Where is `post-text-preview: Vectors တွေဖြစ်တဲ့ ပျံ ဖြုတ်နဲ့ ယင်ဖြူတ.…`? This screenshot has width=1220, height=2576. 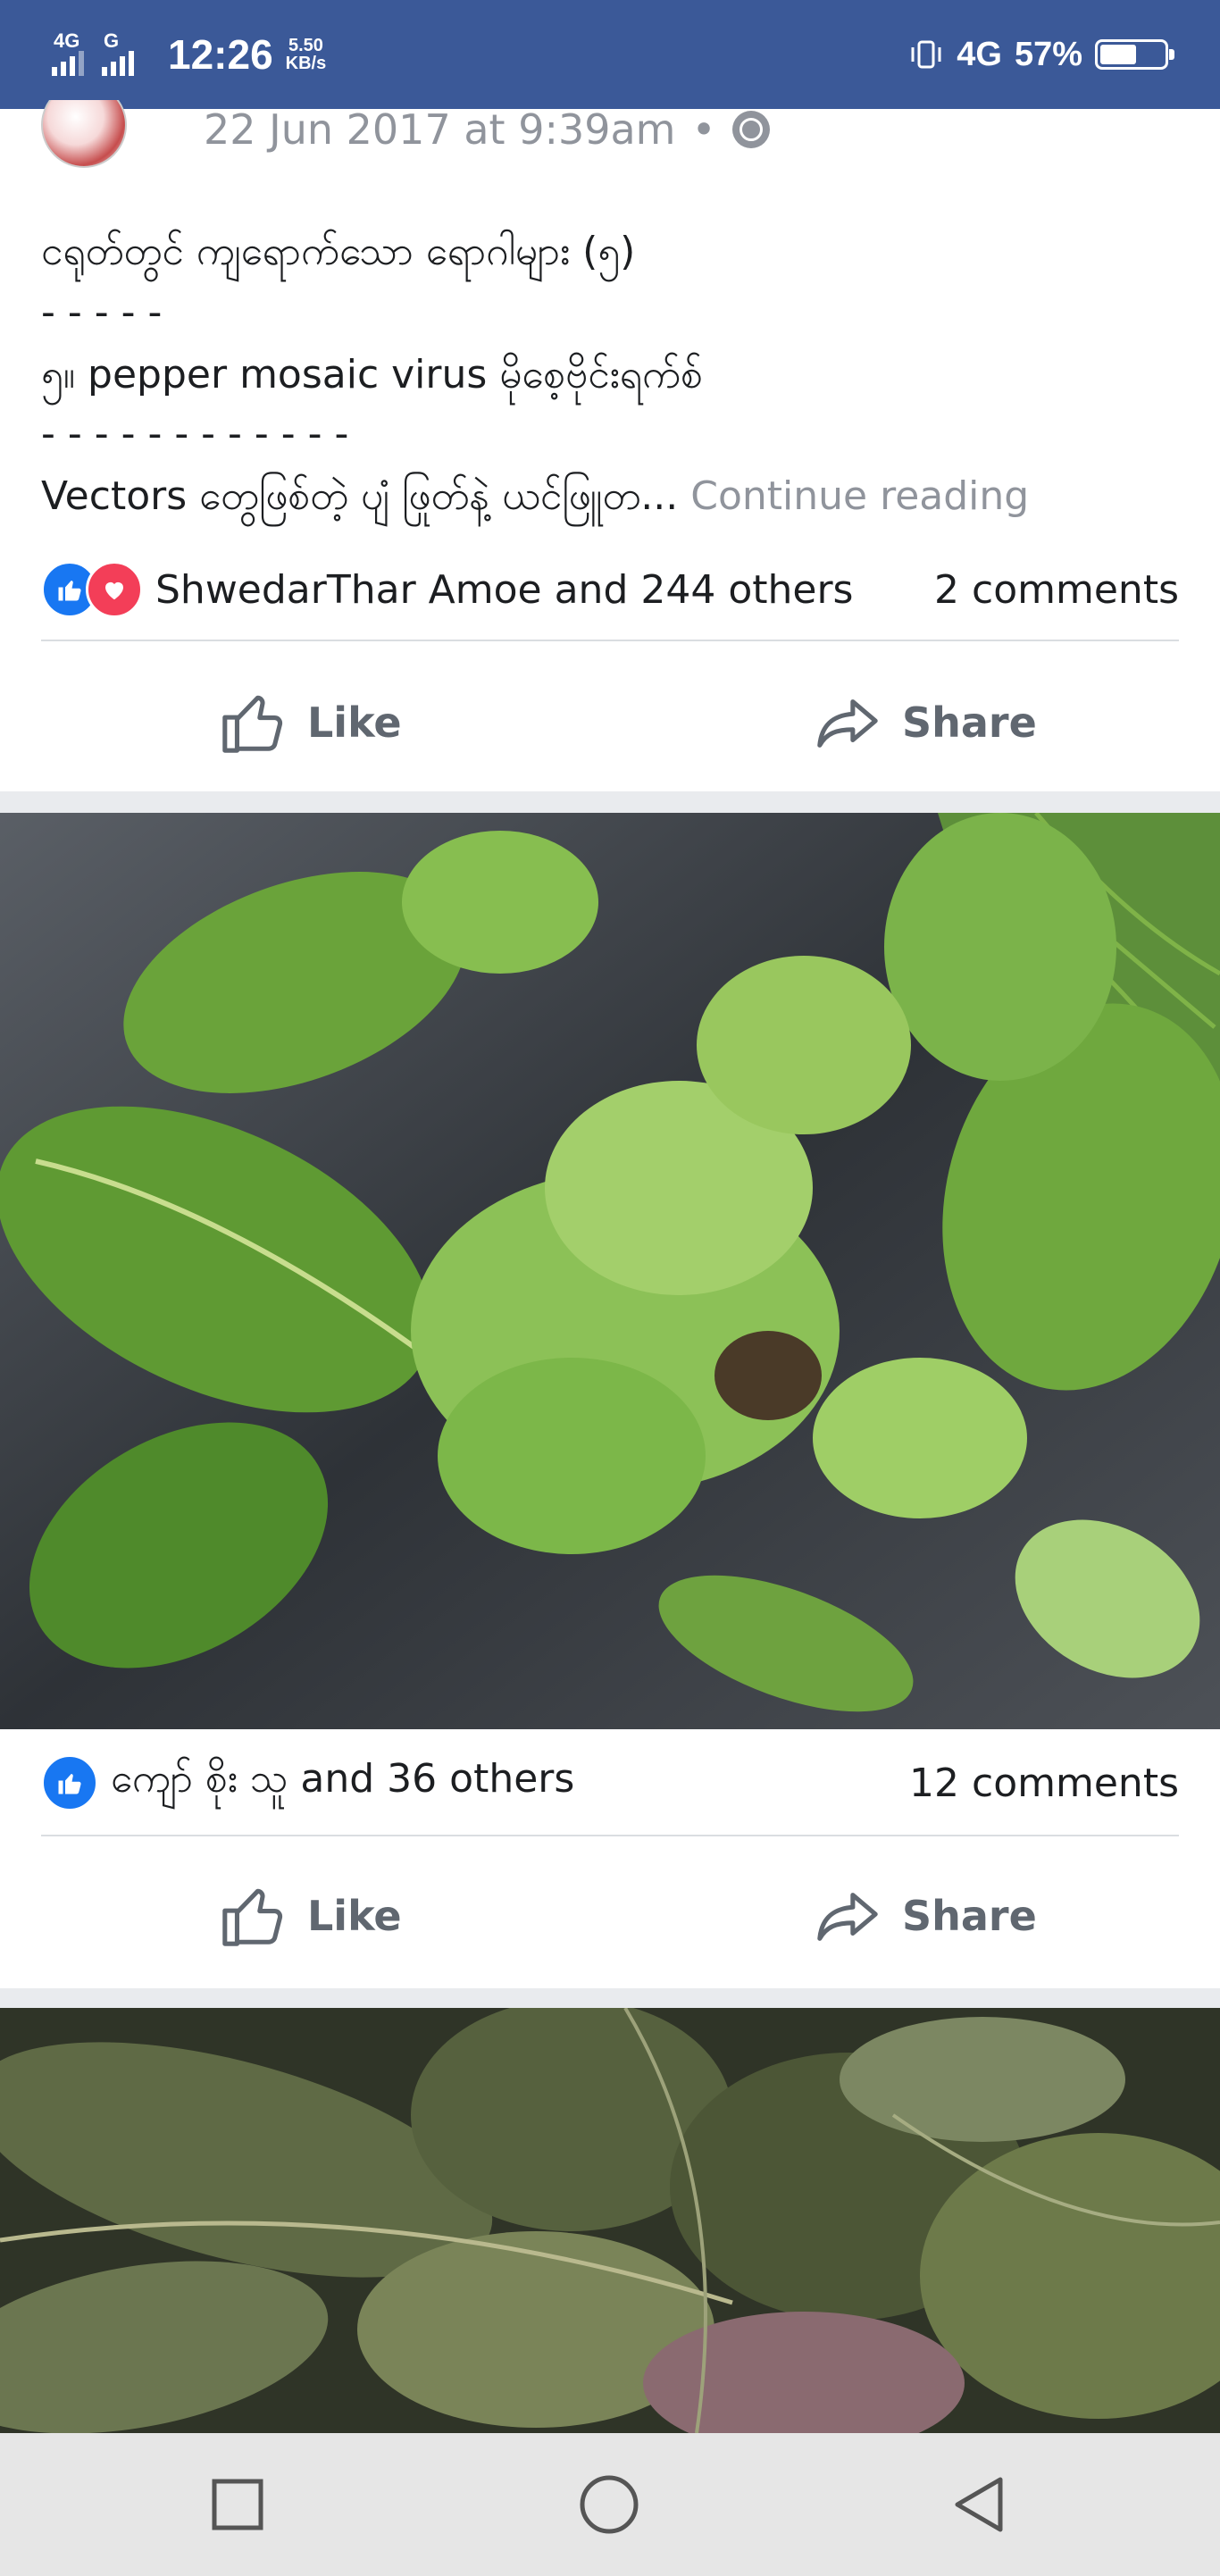
post-text-preview: Vectors တွေဖြစ်တဲ့ ပျံ ဖြုတ်နဲ့ ယင်ဖြူတ.… is located at coordinates (360, 496).